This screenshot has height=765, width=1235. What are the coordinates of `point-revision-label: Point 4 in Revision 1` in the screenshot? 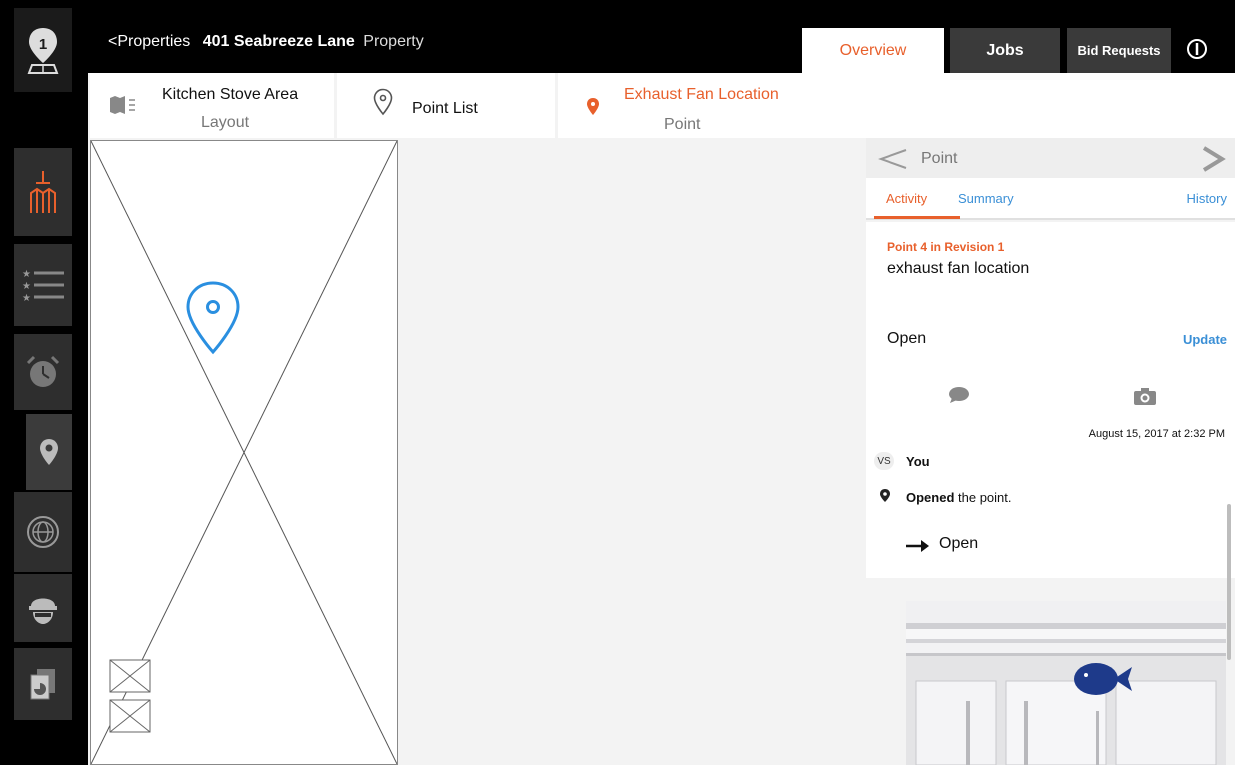 It's located at (946, 247).